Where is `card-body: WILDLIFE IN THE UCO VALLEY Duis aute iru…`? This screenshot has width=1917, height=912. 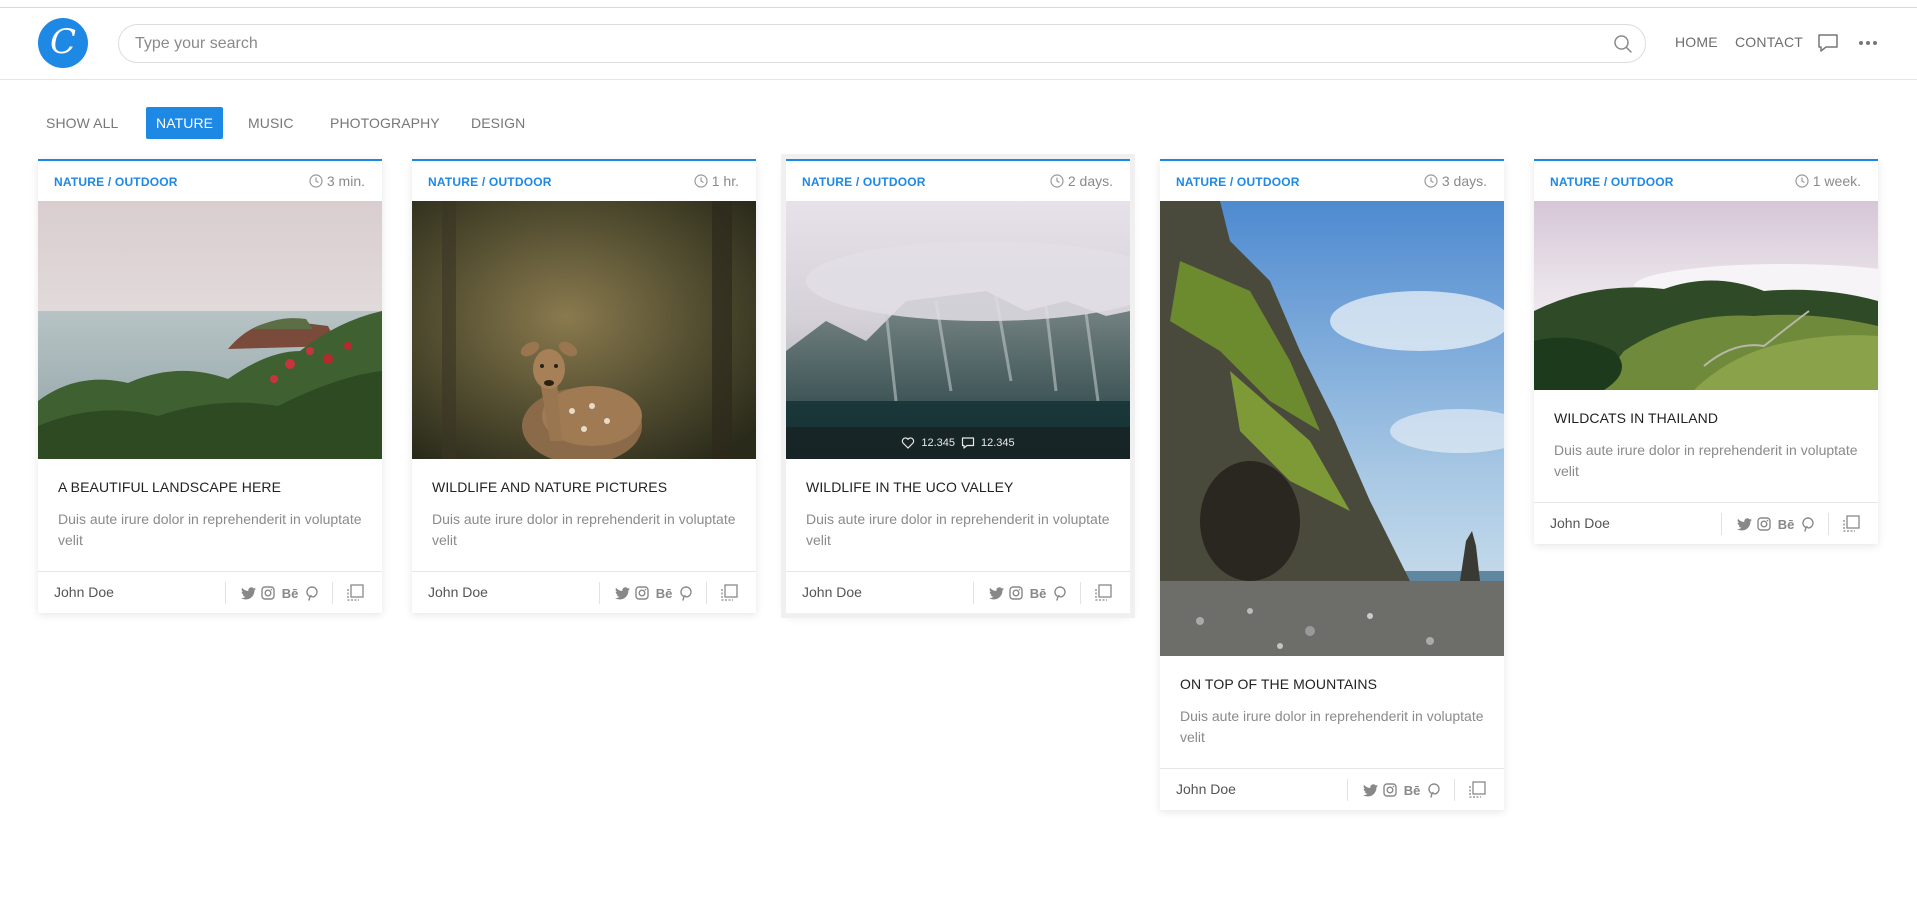 card-body: WILDLIFE IN THE UCO VALLEY Duis aute iru… is located at coordinates (958, 515).